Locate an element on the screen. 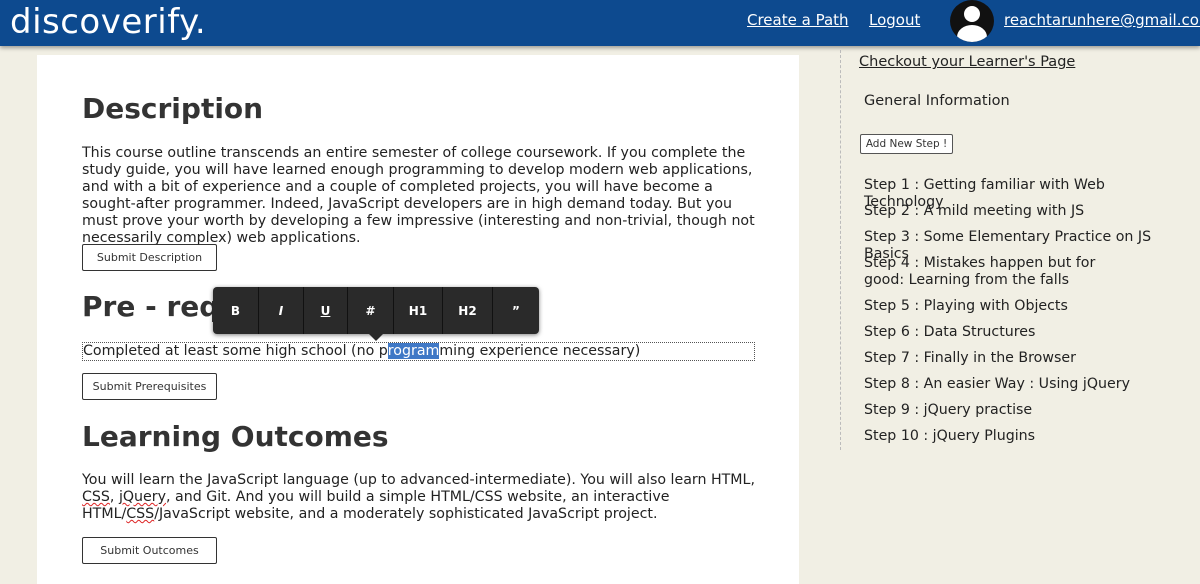 Image resolution: width=1200 pixels, height=584 pixels. step-item-2: Step 2 : A mild meeting with JS is located at coordinates (1024, 211).